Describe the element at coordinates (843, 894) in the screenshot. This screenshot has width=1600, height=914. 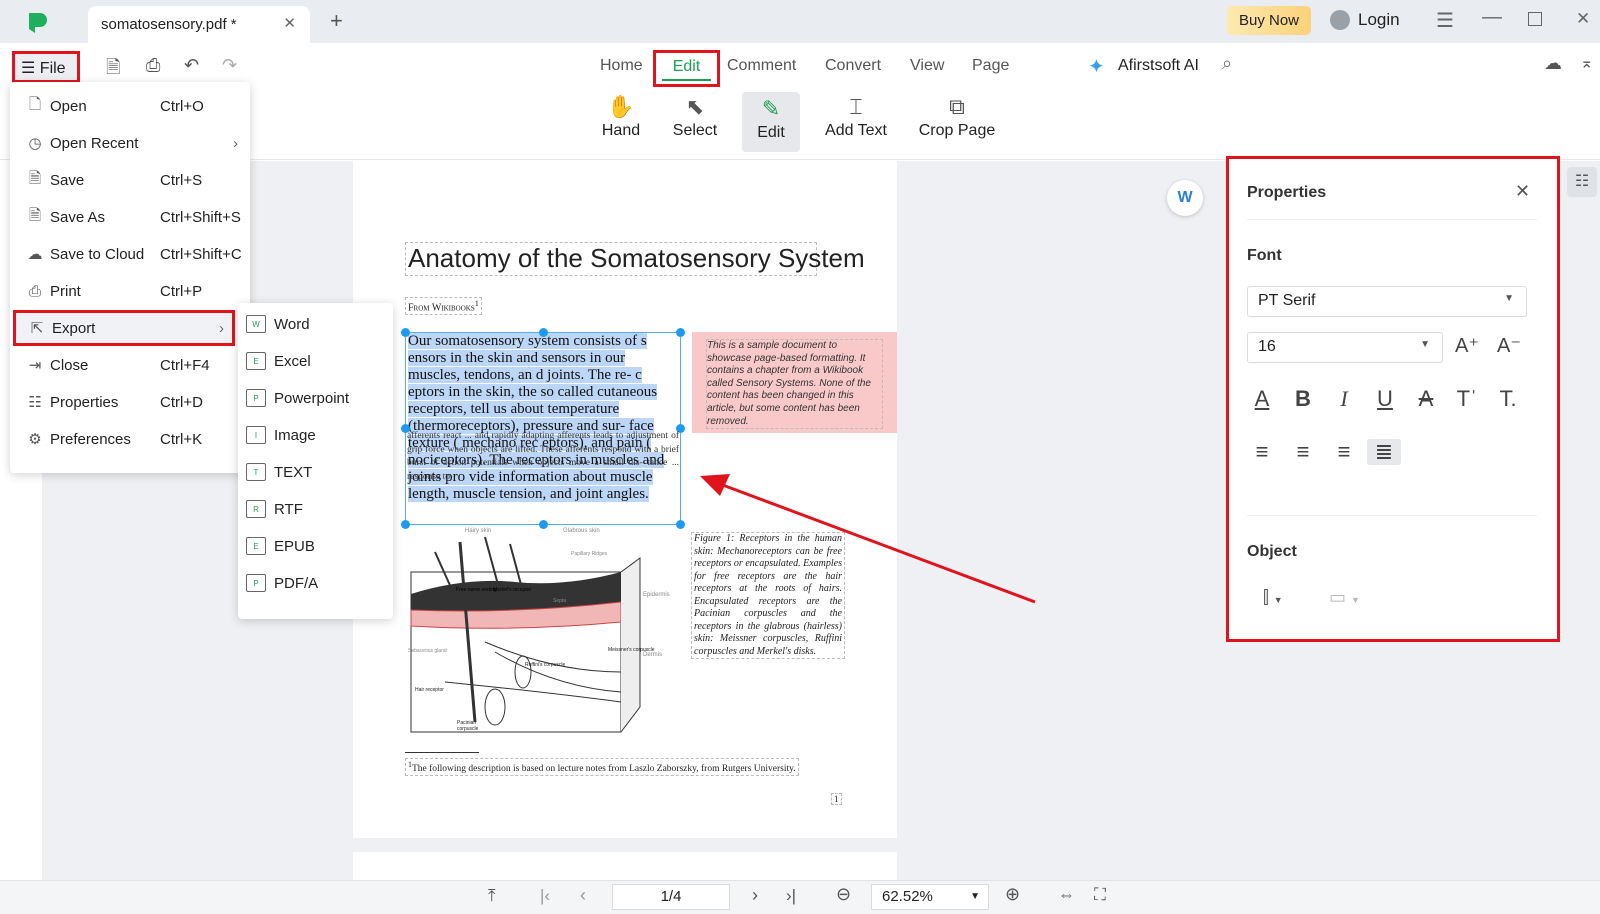
I see `zoom-out-icon: ⊖` at that location.